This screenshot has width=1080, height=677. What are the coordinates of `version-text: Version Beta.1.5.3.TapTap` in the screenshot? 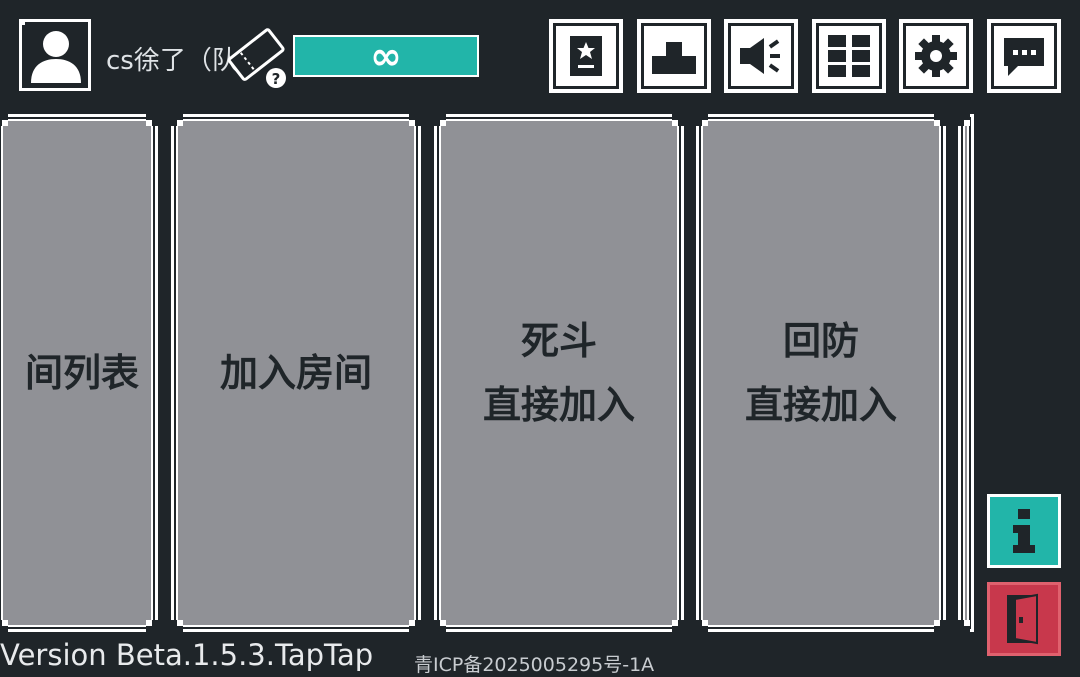 It's located at (187, 655).